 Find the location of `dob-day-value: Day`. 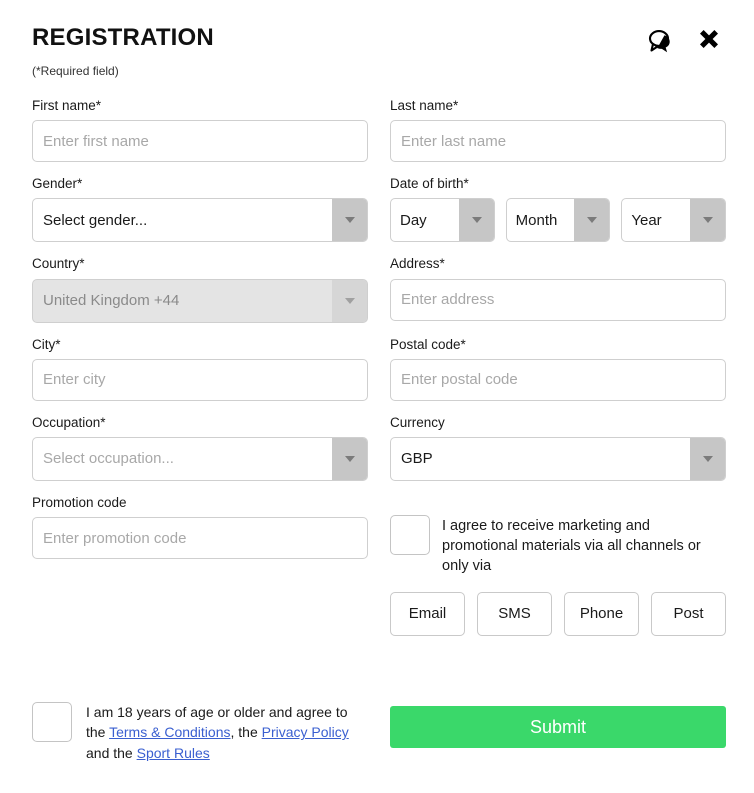

dob-day-value: Day is located at coordinates (413, 220).